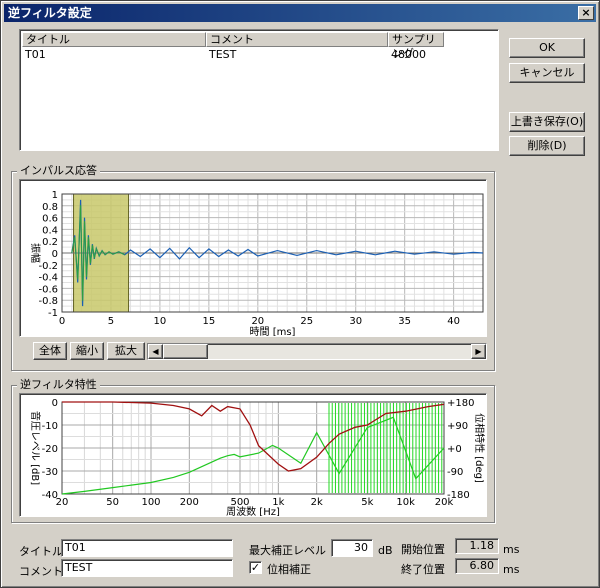 Image resolution: width=600 pixels, height=588 pixels. Describe the element at coordinates (50, 449) in the screenshot. I see `y-tick-label: -20` at that location.